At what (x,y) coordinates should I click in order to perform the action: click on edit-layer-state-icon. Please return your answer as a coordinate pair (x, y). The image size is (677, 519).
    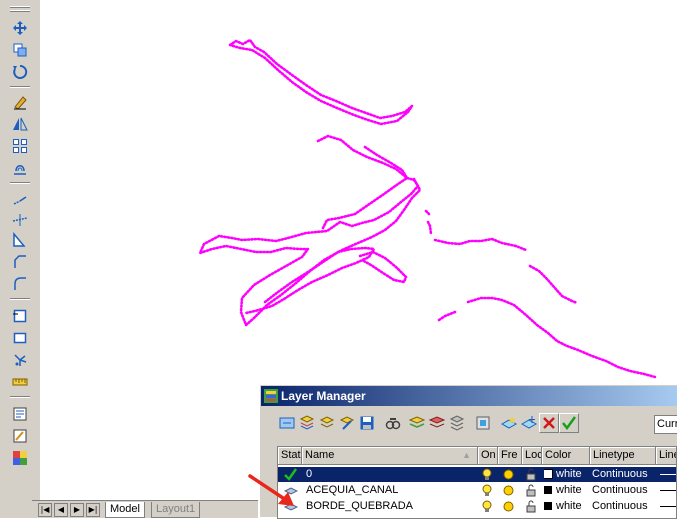
    Looking at the image, I should click on (327, 423).